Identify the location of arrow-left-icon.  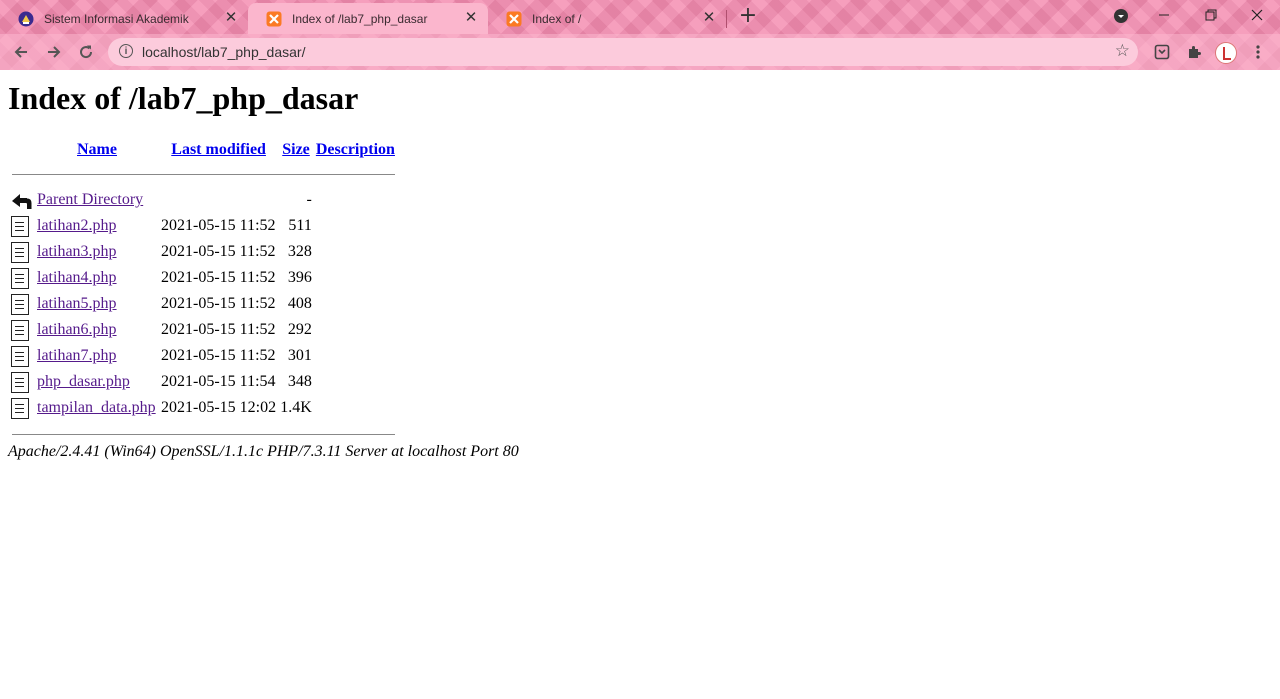
(20, 52).